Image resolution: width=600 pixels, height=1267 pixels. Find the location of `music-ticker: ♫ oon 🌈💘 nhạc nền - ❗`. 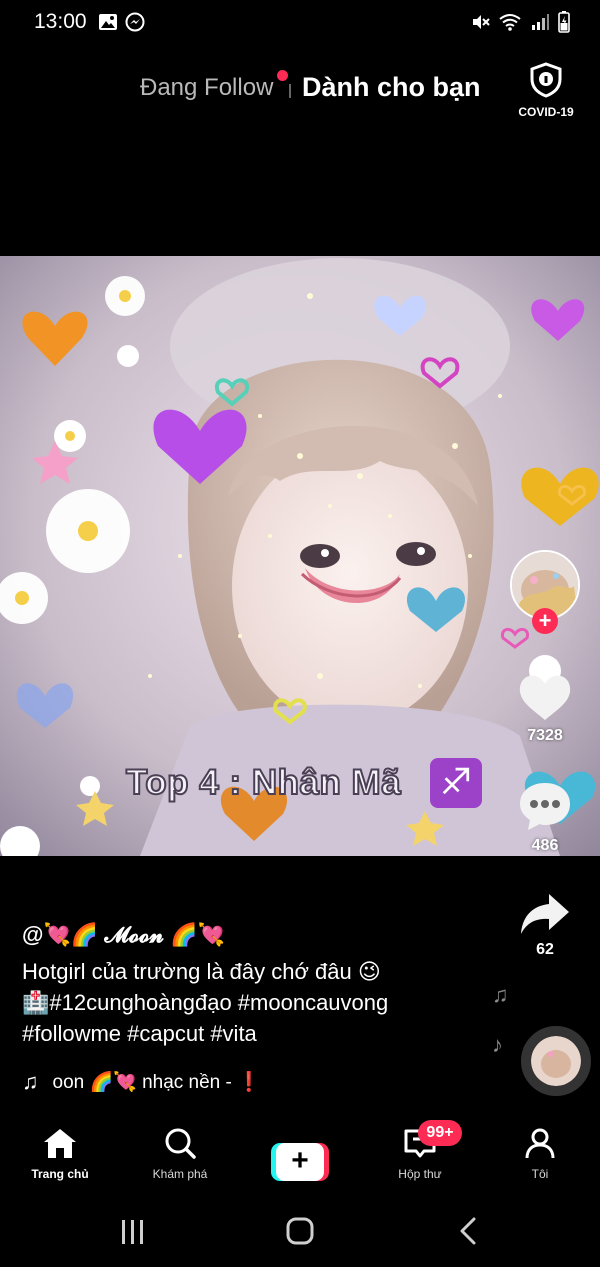

music-ticker: ♫ oon 🌈💘 nhạc nền - ❗ is located at coordinates (141, 1082).